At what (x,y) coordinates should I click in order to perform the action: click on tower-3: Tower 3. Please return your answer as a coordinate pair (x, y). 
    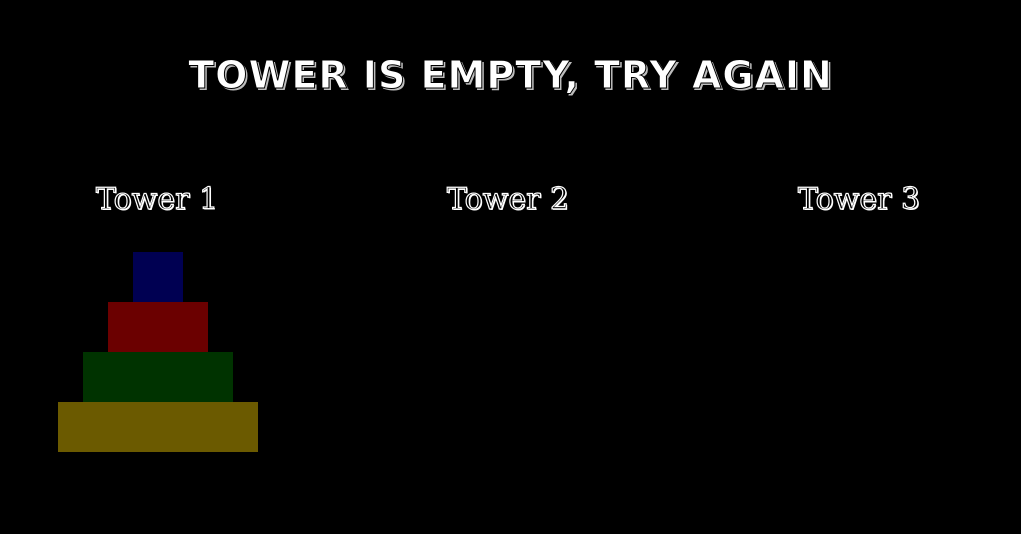
    Looking at the image, I should click on (859, 320).